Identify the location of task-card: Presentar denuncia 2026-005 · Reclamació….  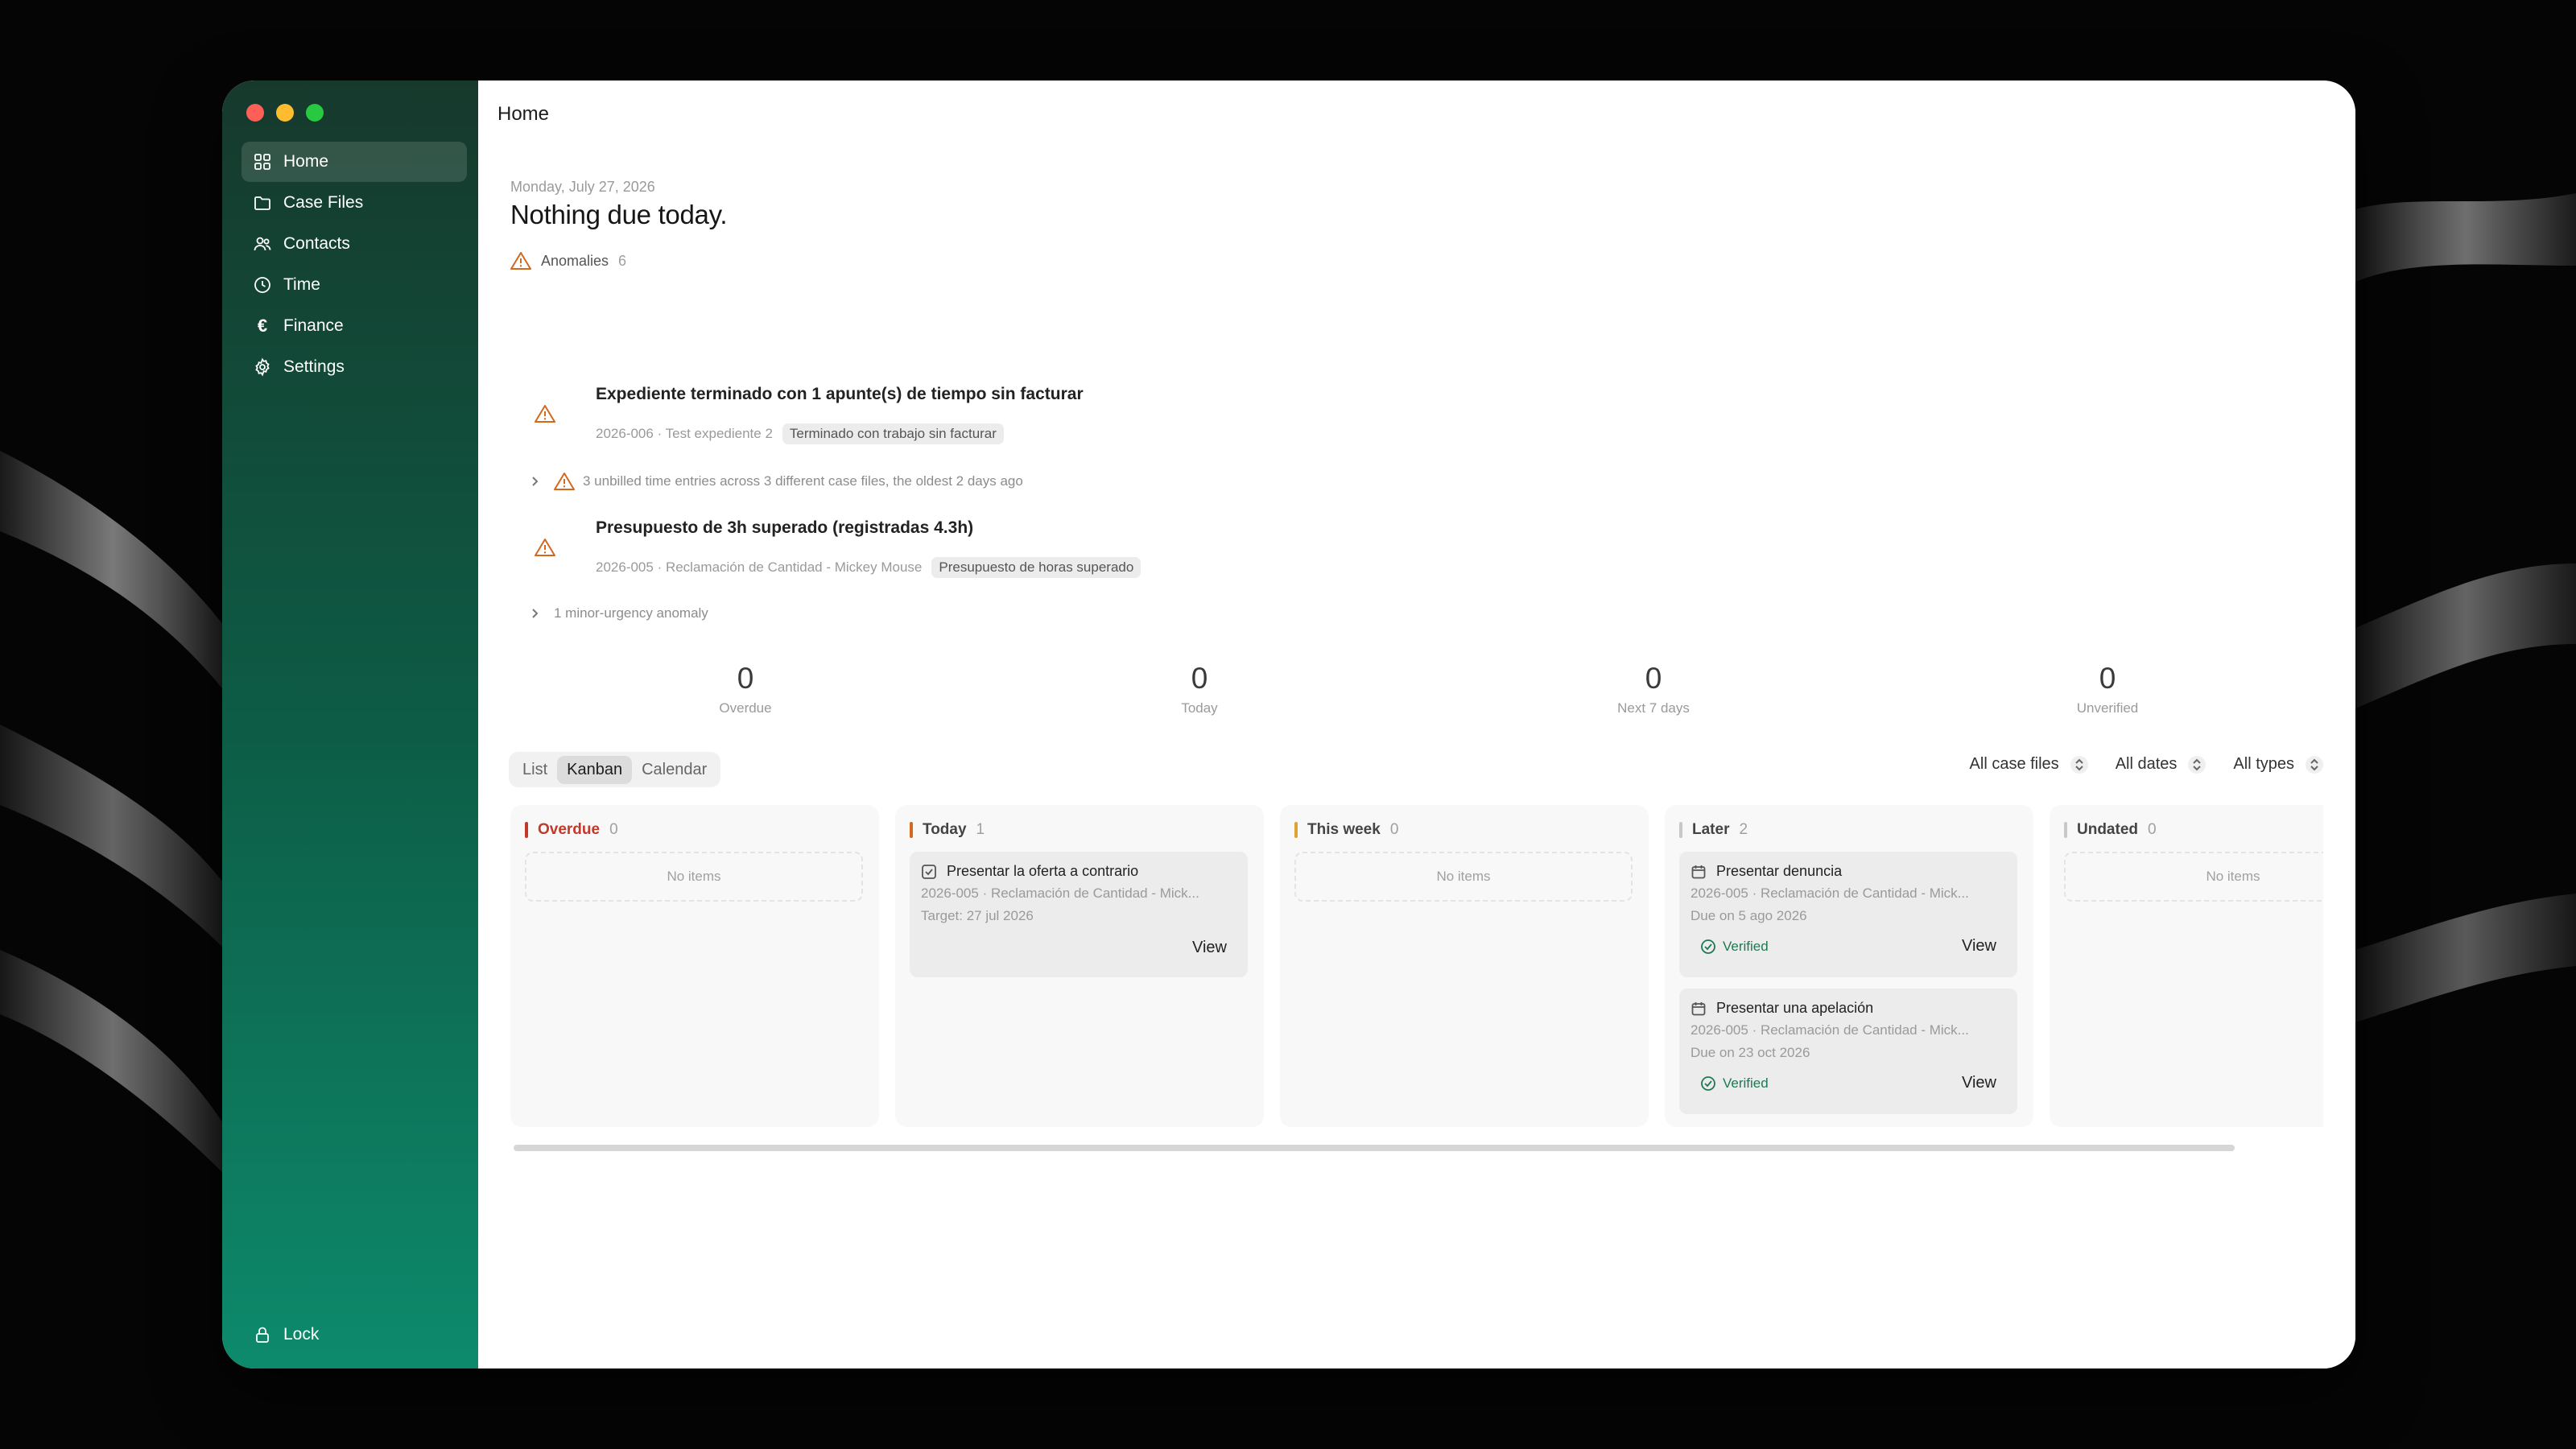
(1848, 914).